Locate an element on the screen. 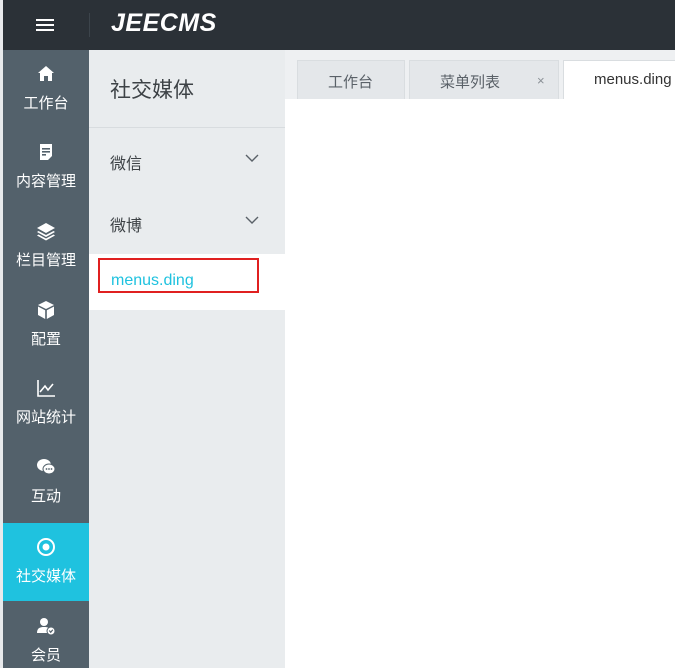 Image resolution: width=675 pixels, height=668 pixels. sidebar-item-label: 互动 is located at coordinates (45, 496).